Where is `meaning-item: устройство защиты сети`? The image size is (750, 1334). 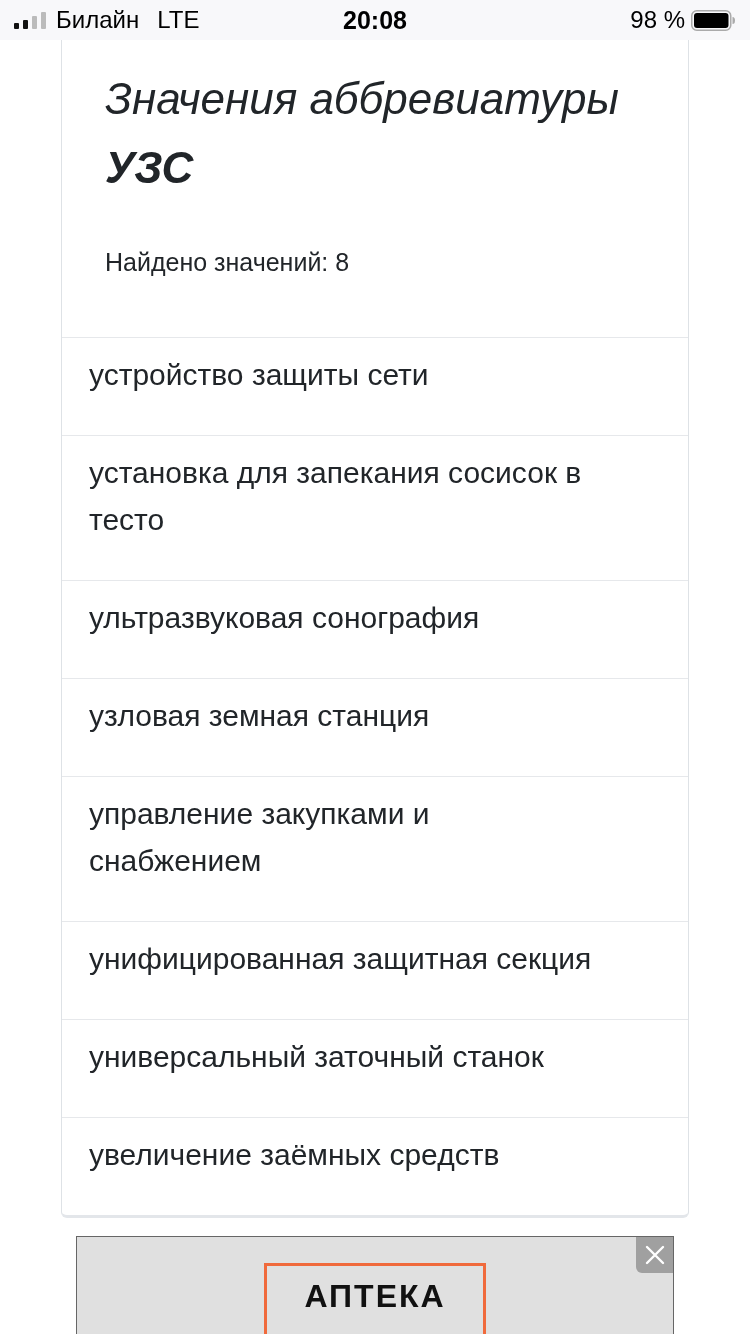
meaning-item: устройство защиты сети is located at coordinates (375, 387).